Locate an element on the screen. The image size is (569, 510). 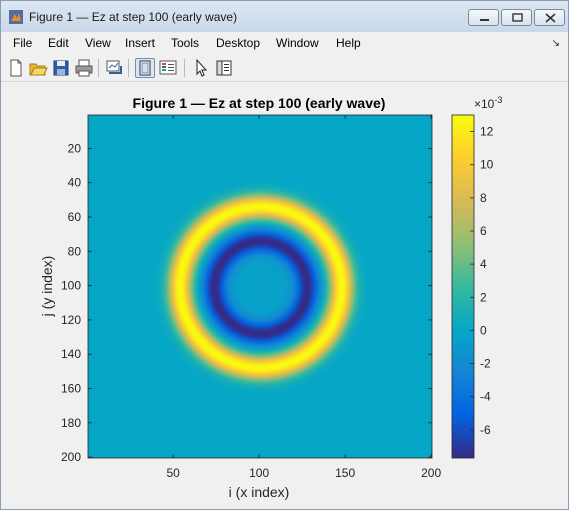
insert-colorbar-icon is located at coordinates (168, 67).